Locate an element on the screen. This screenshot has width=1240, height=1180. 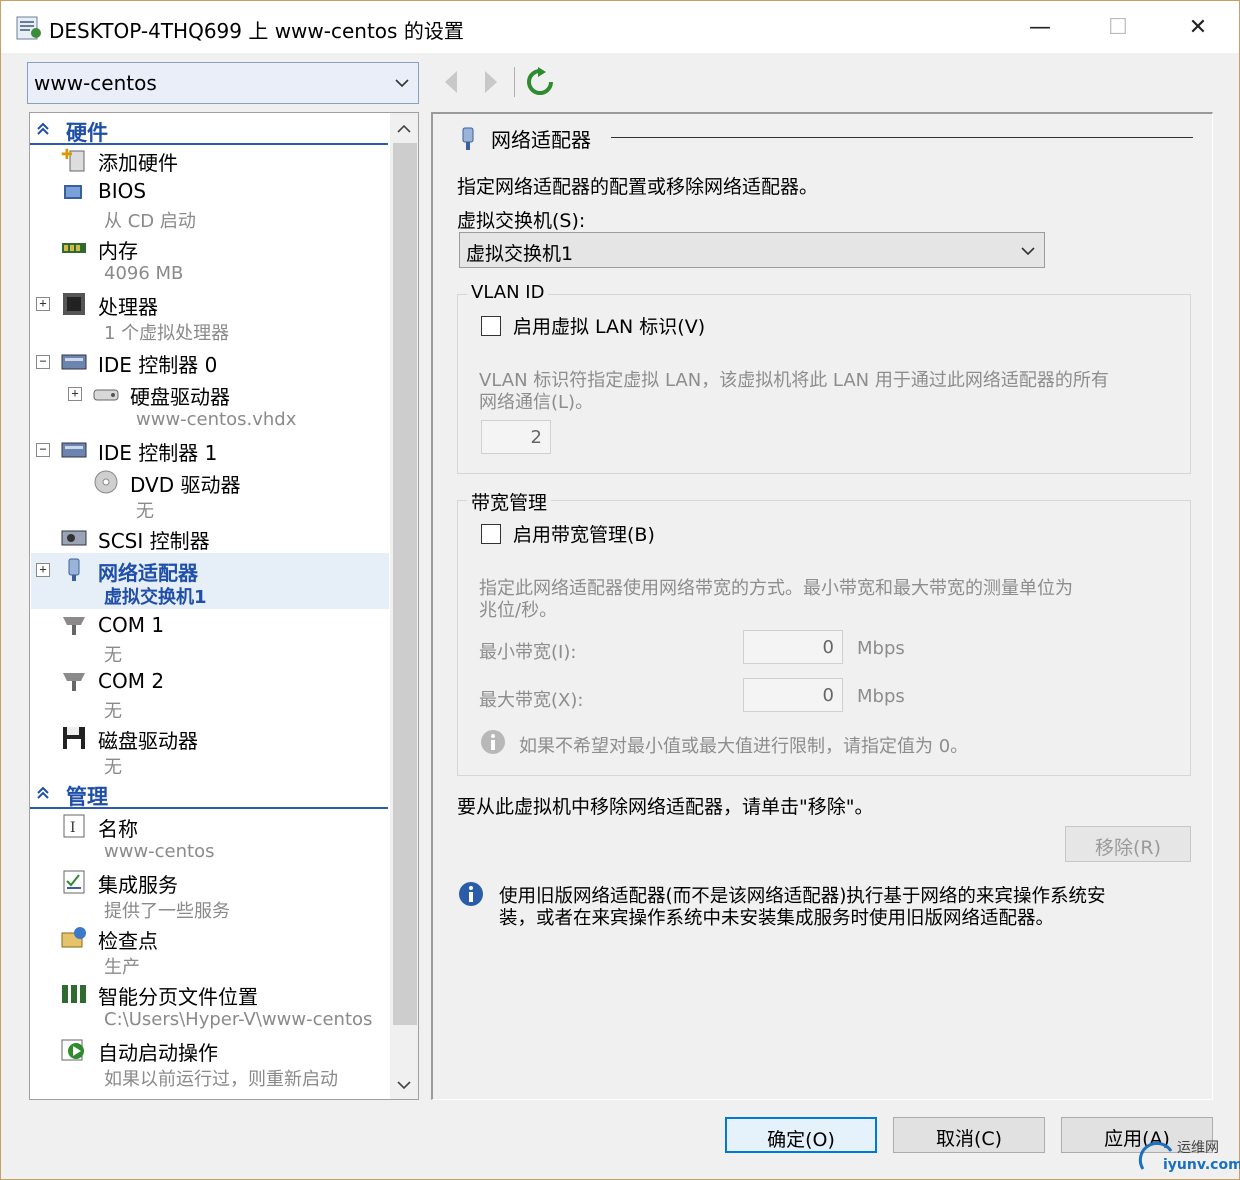
tree-item-label: DVD 驱动器 is located at coordinates (185, 485).